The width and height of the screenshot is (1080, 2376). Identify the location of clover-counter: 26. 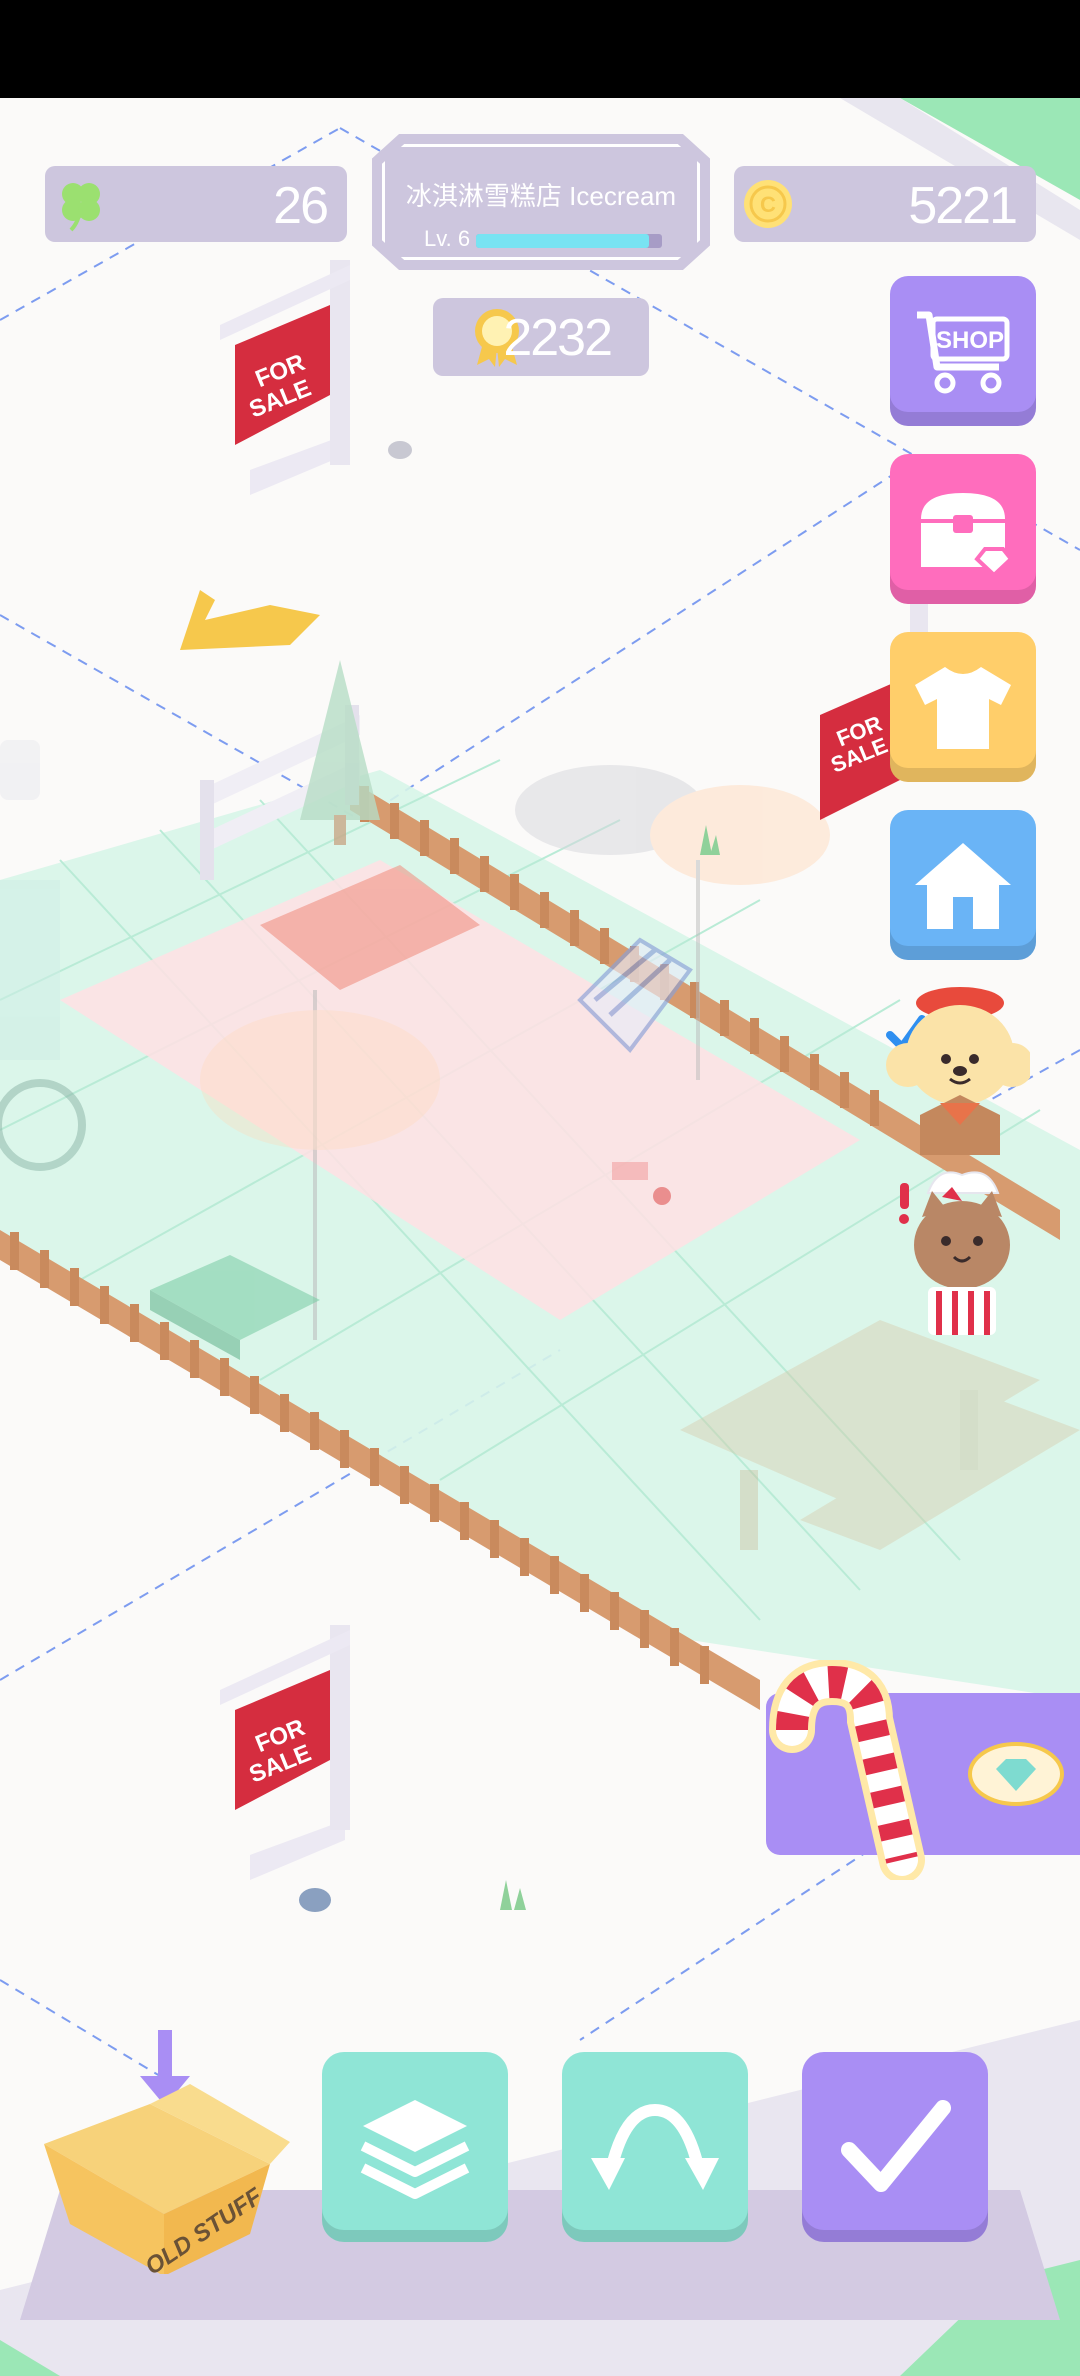
(196, 204).